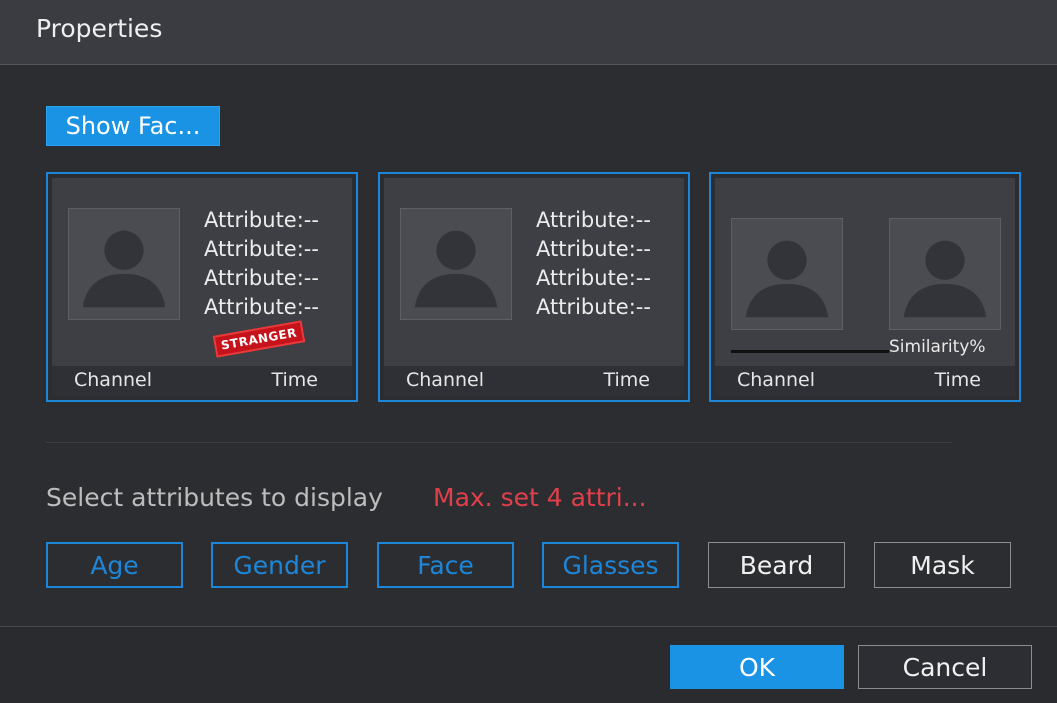  Describe the element at coordinates (757, 667) in the screenshot. I see `ok-button: OK` at that location.